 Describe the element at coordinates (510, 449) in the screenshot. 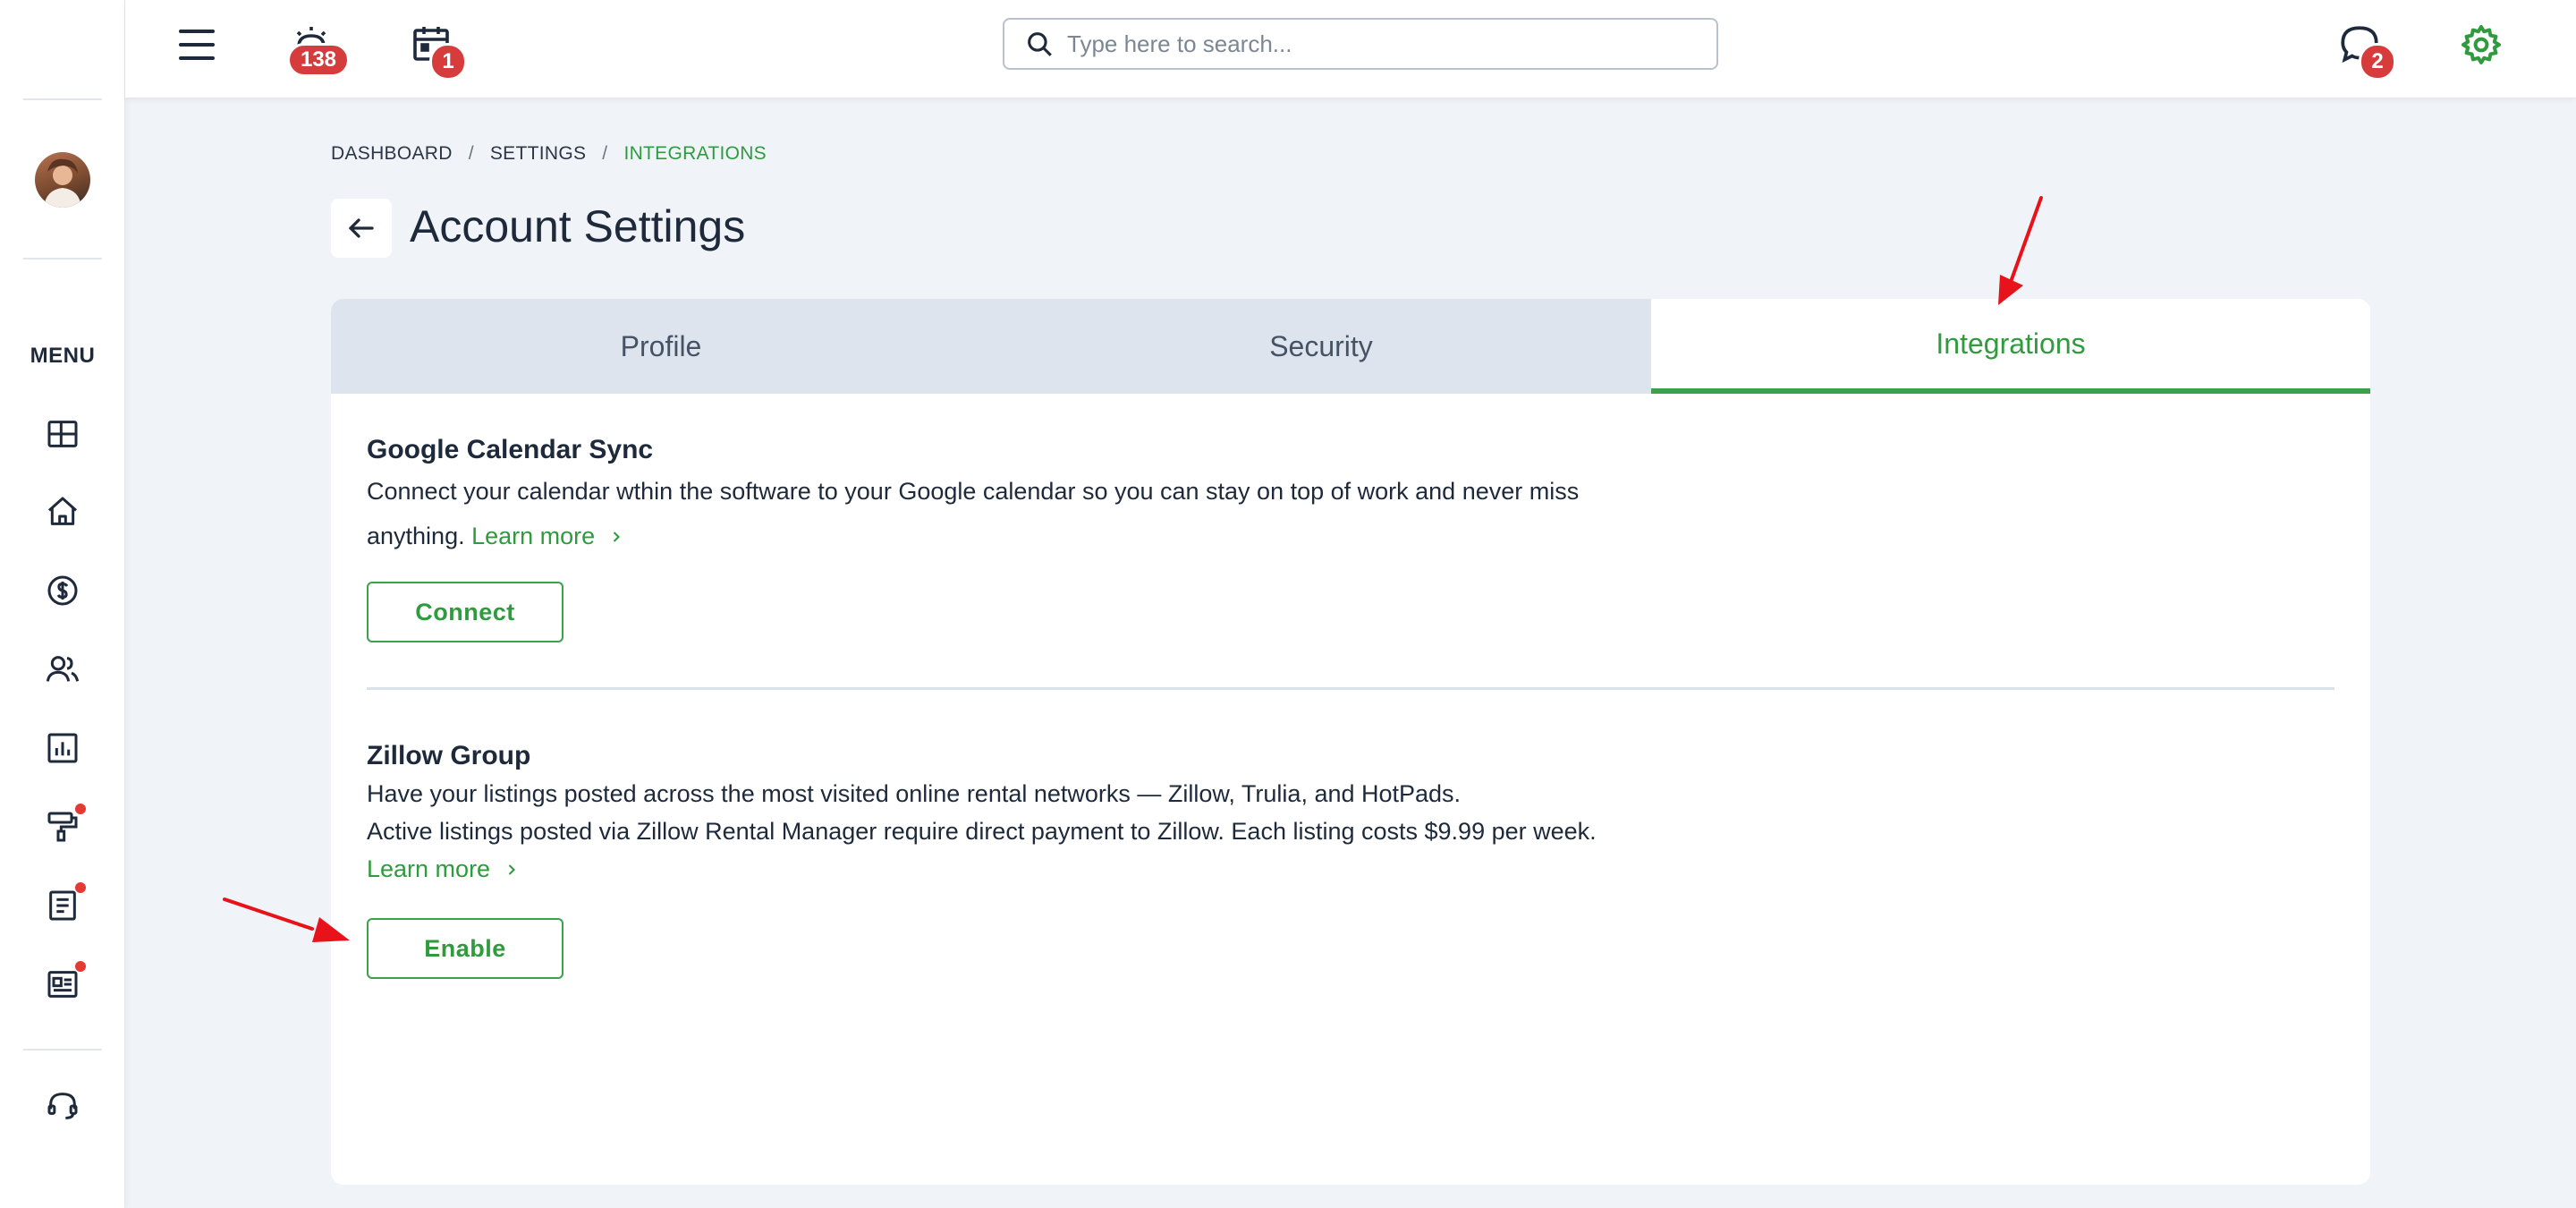

I see `google-calendar-title: Google Calendar Sync` at that location.